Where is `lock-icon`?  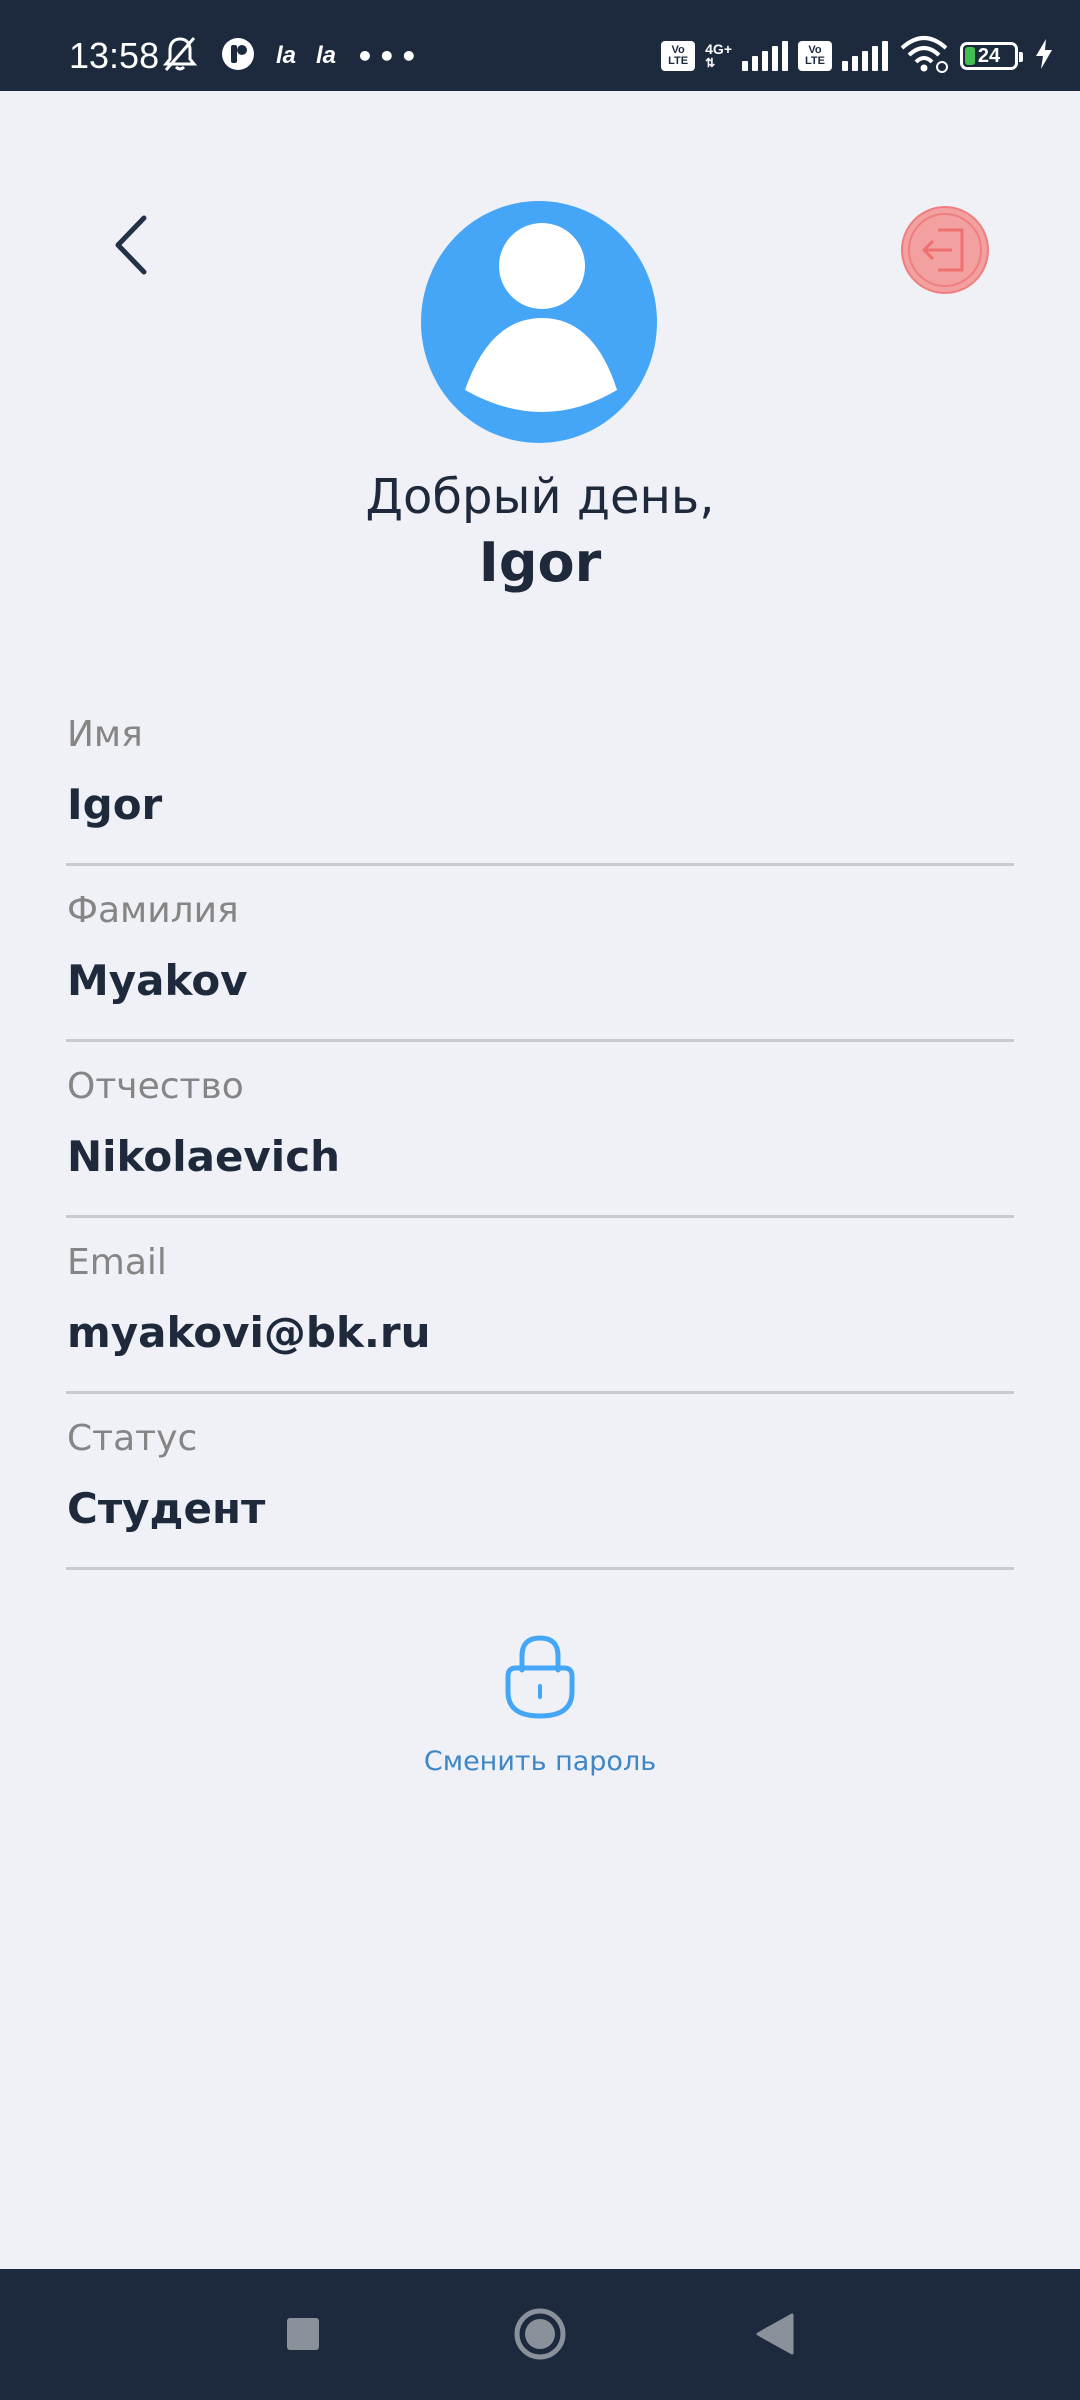 lock-icon is located at coordinates (540, 1677).